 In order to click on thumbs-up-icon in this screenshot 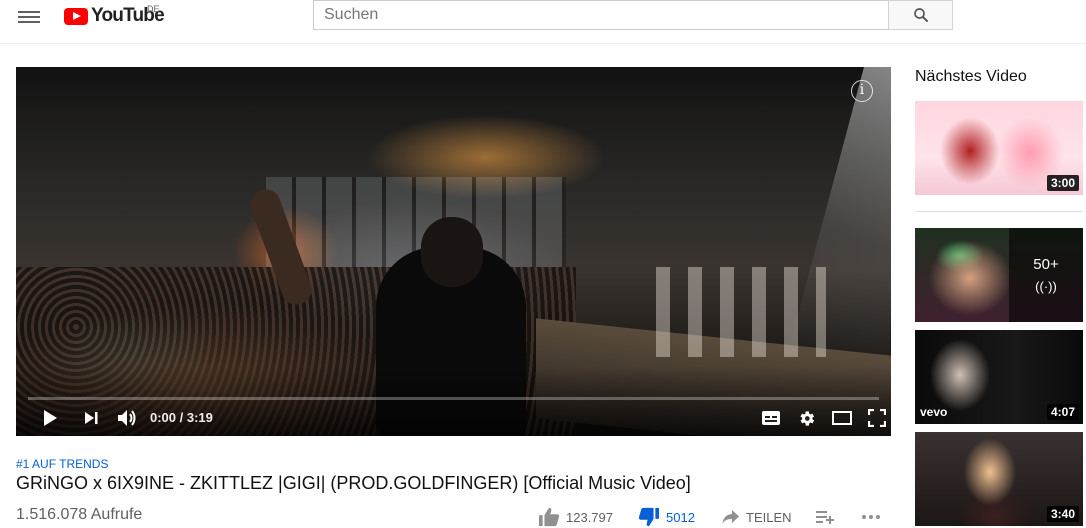, I will do `click(549, 517)`.